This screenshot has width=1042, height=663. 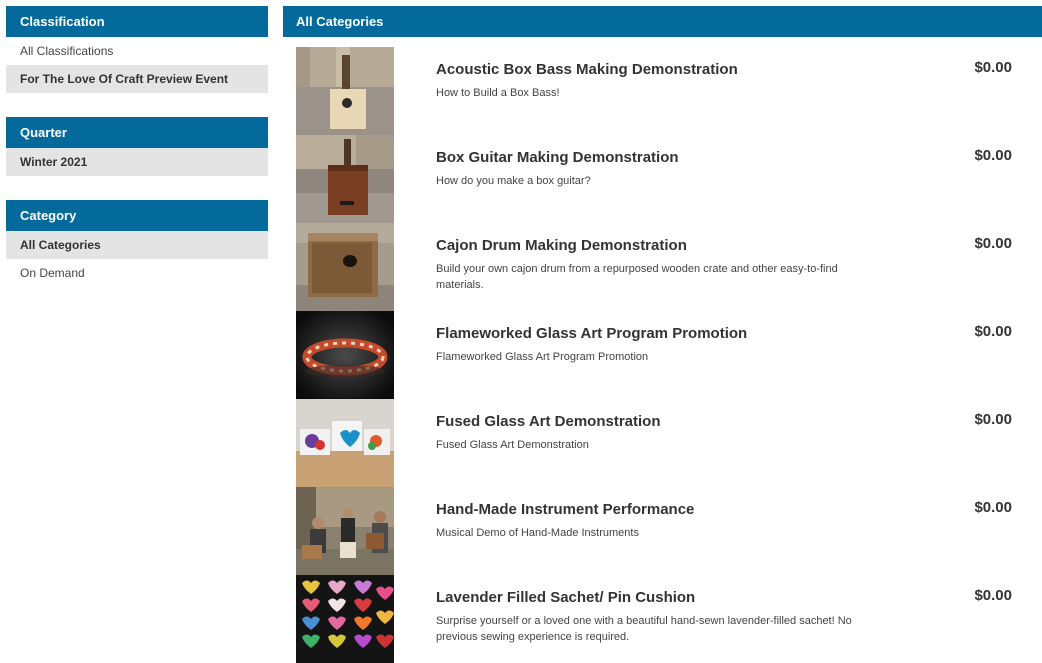 What do you see at coordinates (345, 619) in the screenshot?
I see `heart-sachets-photo` at bounding box center [345, 619].